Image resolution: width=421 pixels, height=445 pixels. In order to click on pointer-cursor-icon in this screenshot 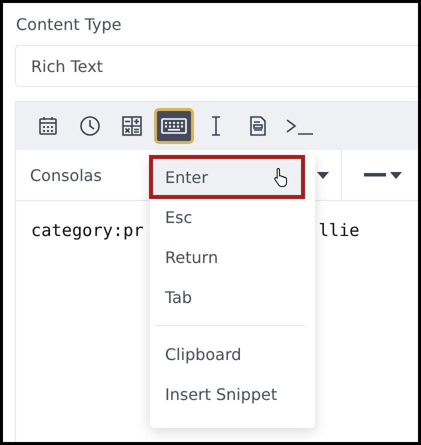, I will do `click(281, 177)`.